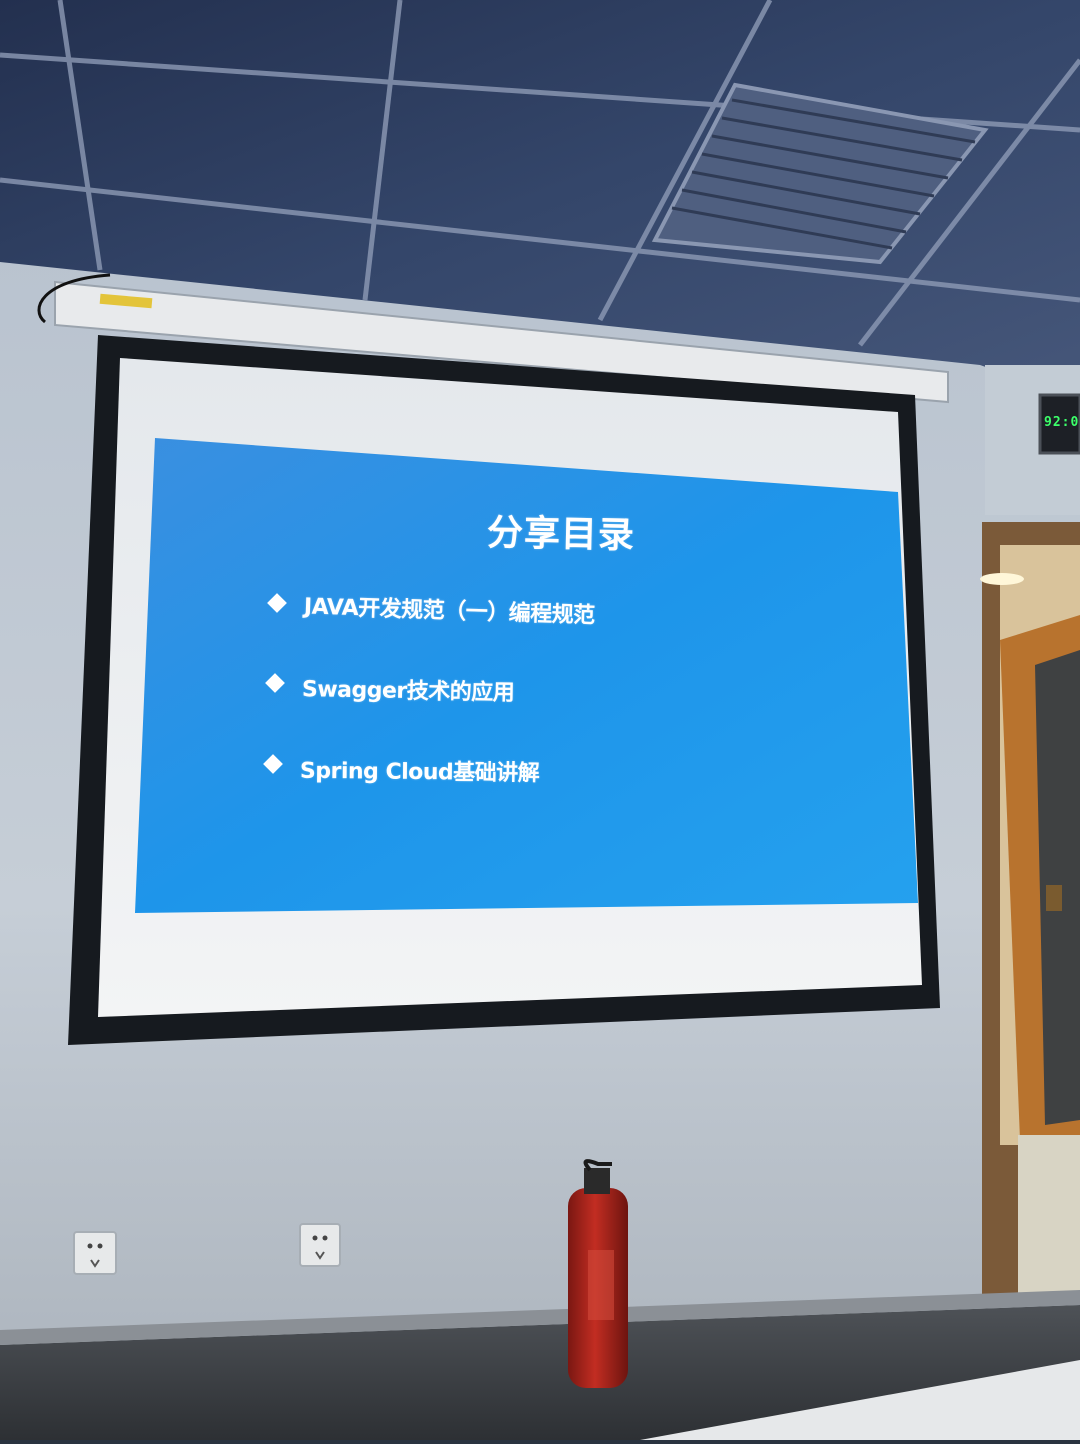 This screenshot has width=1080, height=1444. What do you see at coordinates (408, 691) in the screenshot?
I see `slide-item: Swagger技术的应用` at bounding box center [408, 691].